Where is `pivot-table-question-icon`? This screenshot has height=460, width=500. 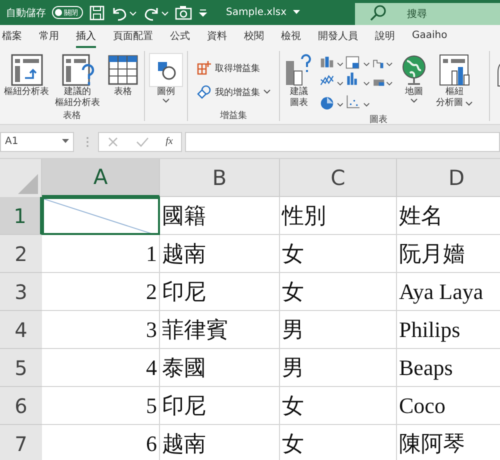
pivot-table-question-icon is located at coordinates (77, 70).